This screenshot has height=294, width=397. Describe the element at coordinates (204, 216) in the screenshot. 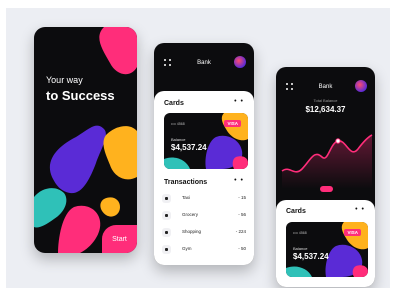

I see `transaction-row: Grocery - 56` at that location.